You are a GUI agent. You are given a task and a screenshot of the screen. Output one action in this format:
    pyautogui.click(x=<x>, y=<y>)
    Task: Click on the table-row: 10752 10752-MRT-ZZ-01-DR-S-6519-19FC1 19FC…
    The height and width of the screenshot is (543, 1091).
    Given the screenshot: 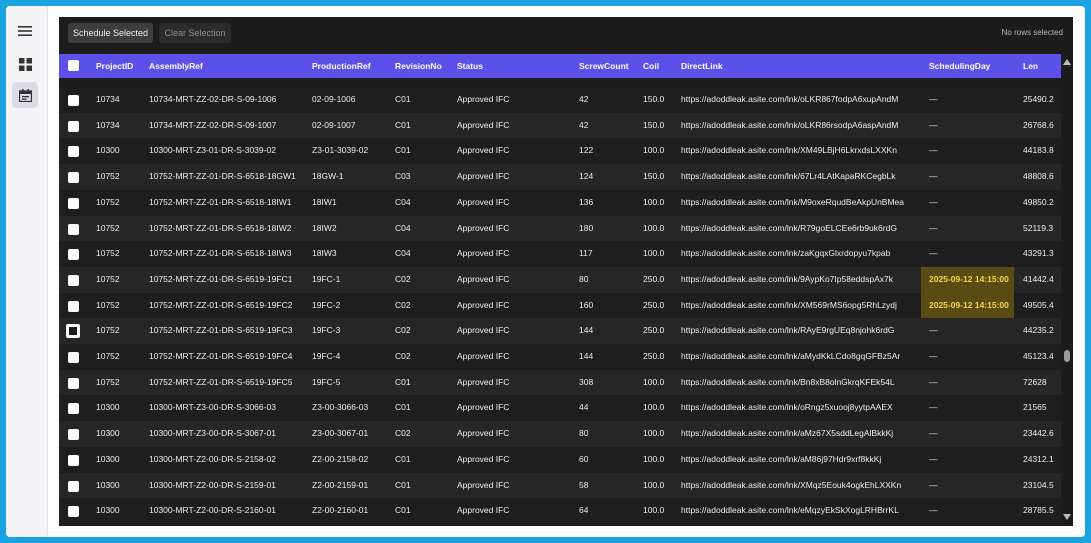 What is the action you would take?
    pyautogui.click(x=560, y=279)
    